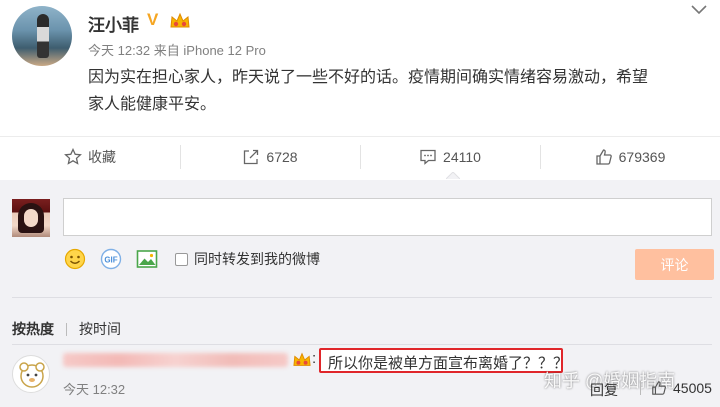 This screenshot has height=407, width=720. What do you see at coordinates (94, 389) in the screenshot?
I see `comment-time: 今天 12:32` at bounding box center [94, 389].